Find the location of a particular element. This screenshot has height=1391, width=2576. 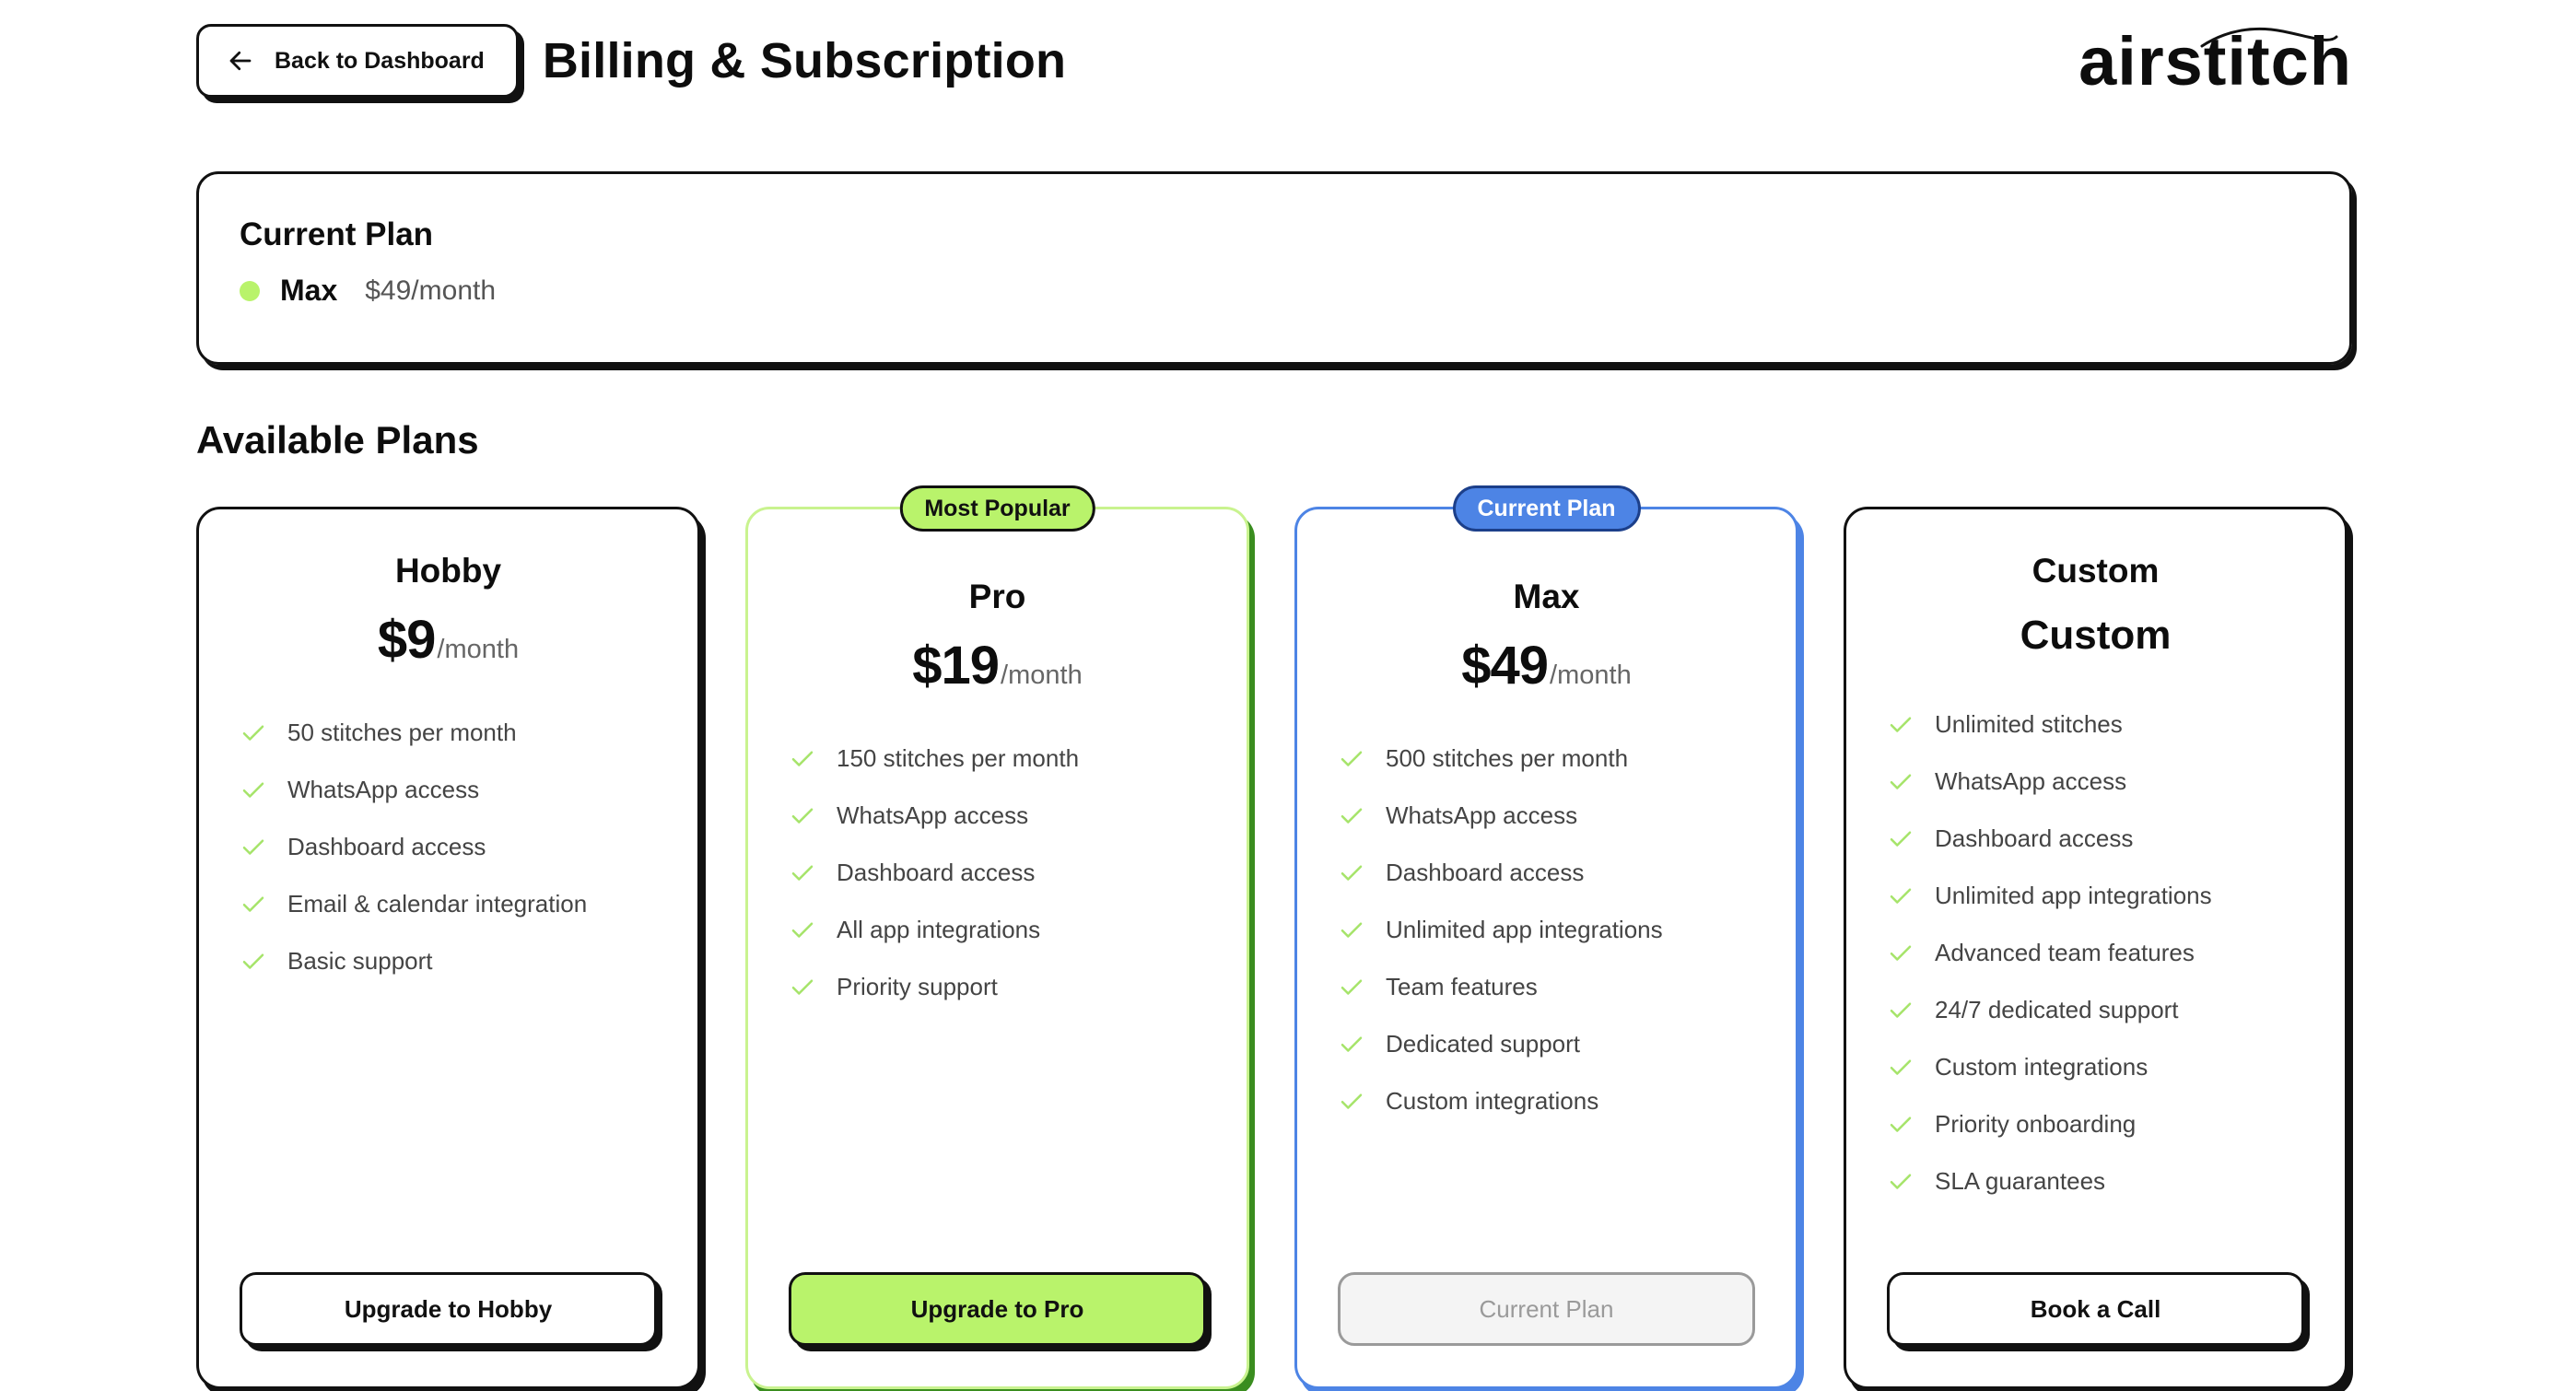

price-line: $49 /month is located at coordinates (1546, 665).